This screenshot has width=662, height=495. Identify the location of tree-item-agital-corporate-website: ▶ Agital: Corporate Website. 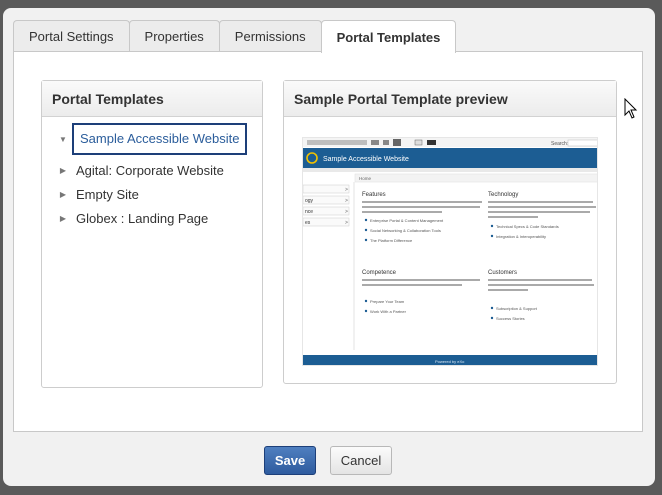
(142, 170).